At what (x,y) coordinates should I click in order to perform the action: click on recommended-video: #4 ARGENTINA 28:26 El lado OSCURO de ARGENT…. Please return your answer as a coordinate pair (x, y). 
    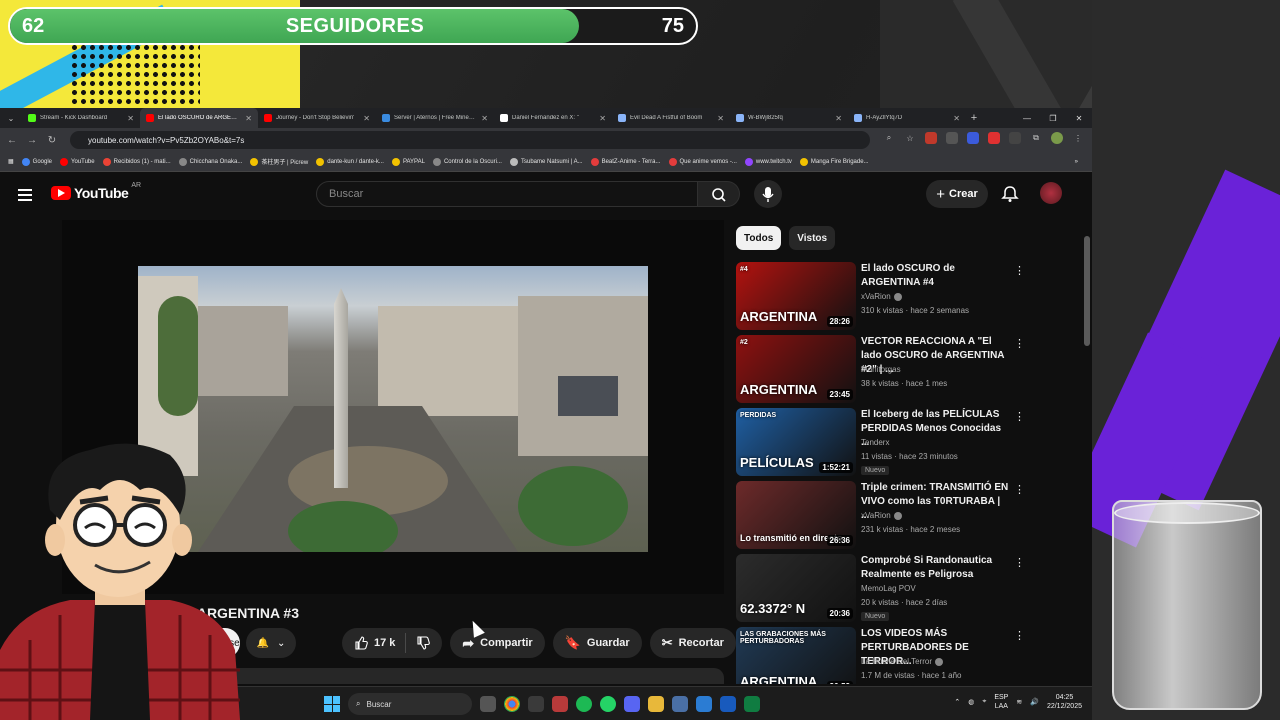
    Looking at the image, I should click on (886, 296).